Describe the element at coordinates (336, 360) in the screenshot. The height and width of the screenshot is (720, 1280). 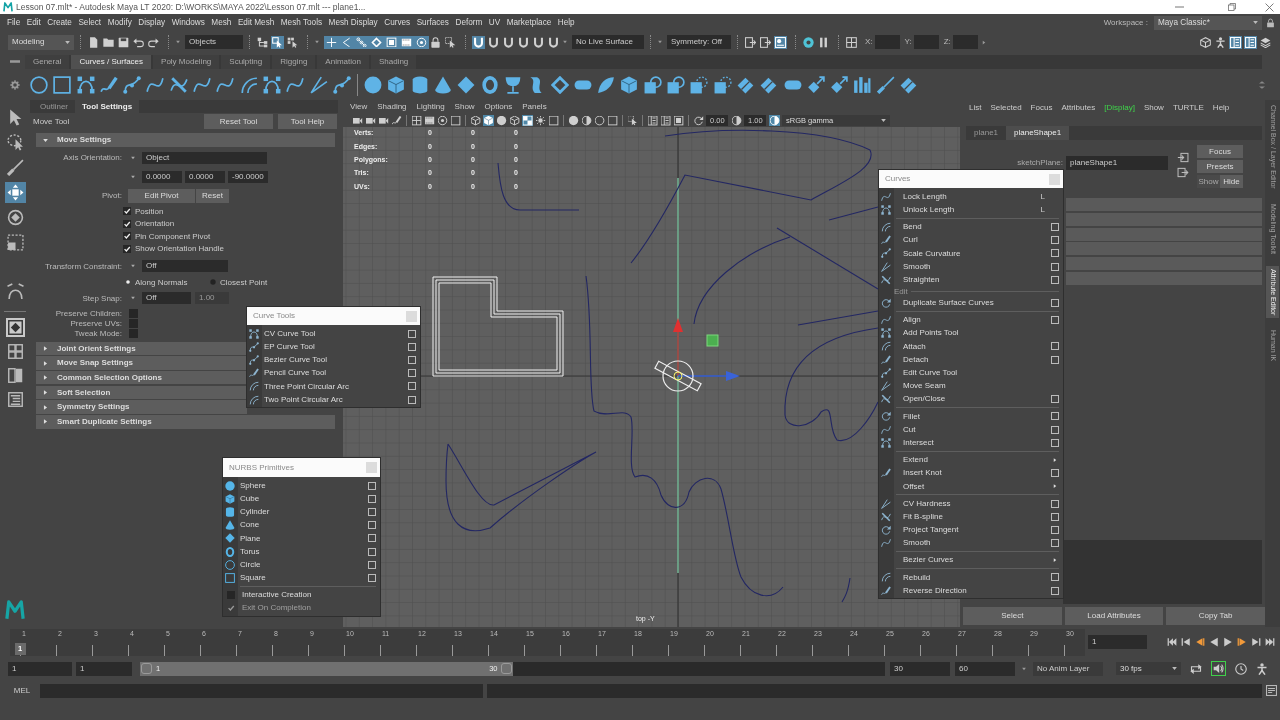
I see `menu-item: Bezier Curve Tool` at that location.